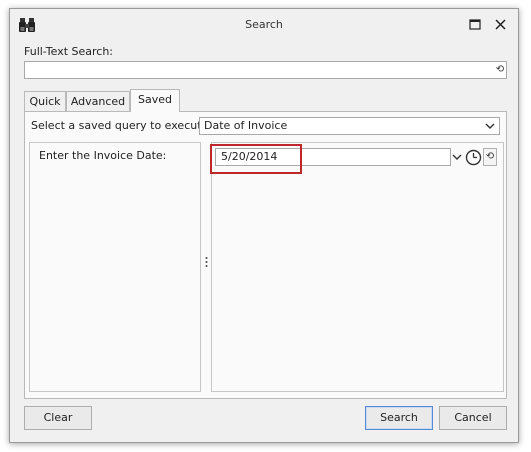 The width and height of the screenshot is (531, 452). I want to click on tab-quick-label: Quick, so click(45, 101).